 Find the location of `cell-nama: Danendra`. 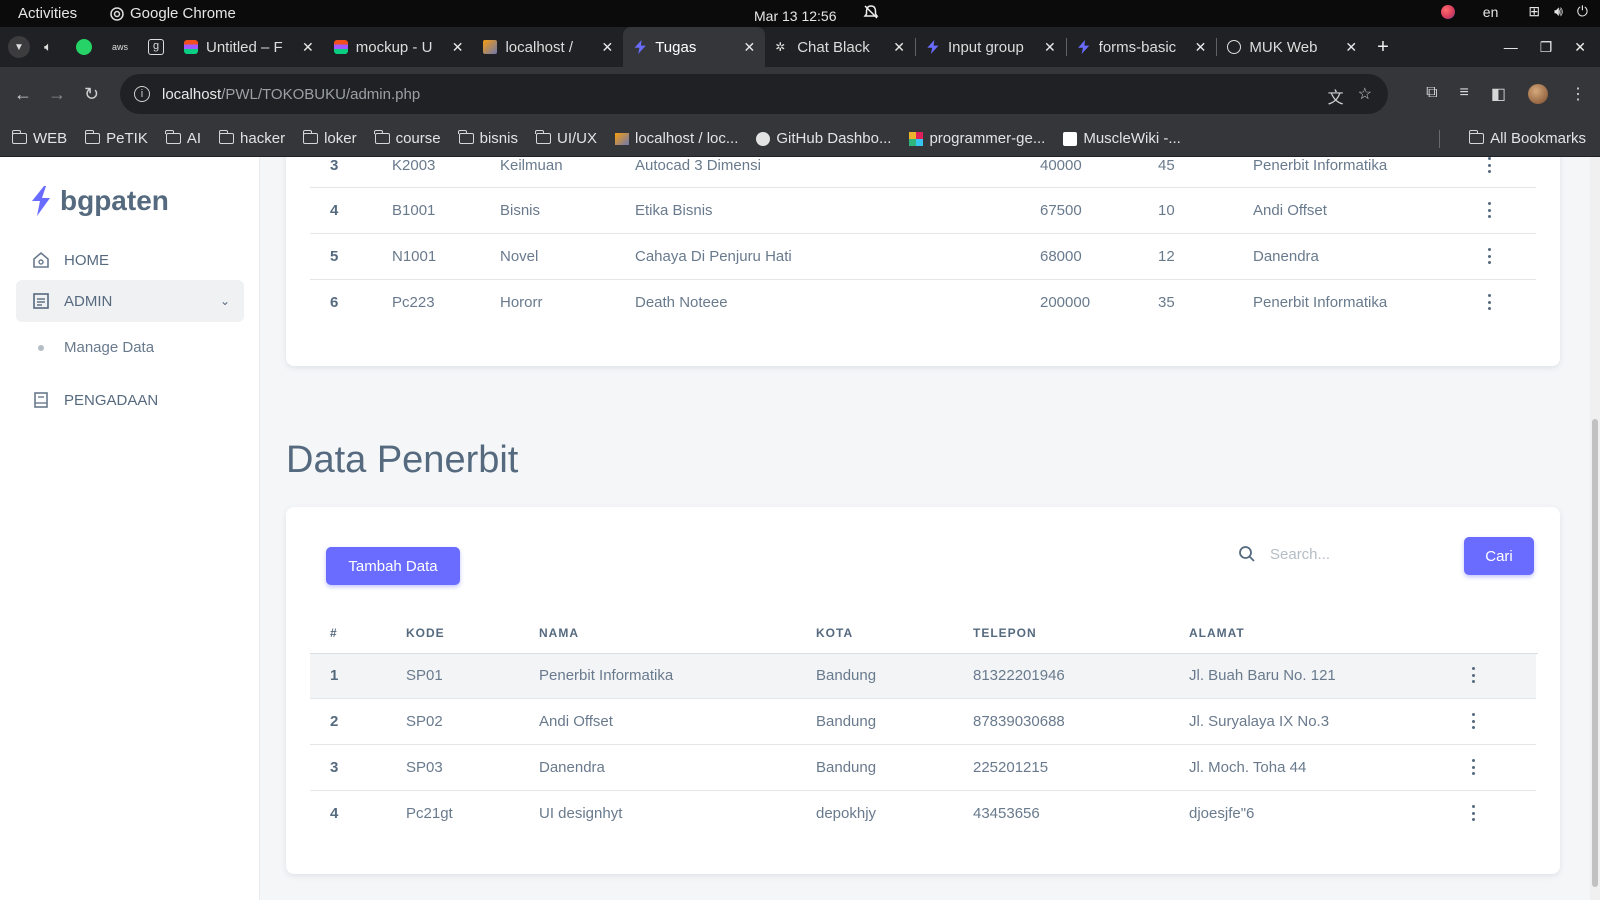

cell-nama: Danendra is located at coordinates (572, 767).